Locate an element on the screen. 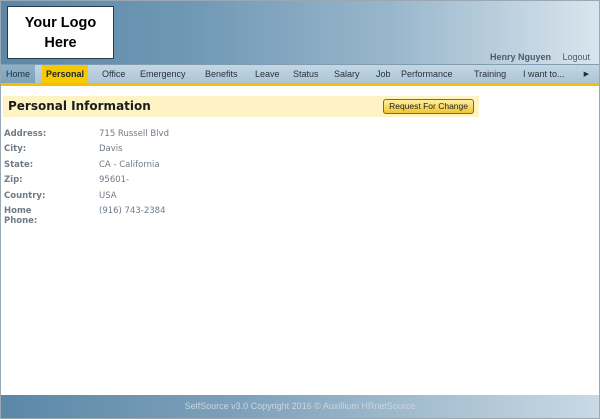  field-value: 95601- is located at coordinates (114, 180).